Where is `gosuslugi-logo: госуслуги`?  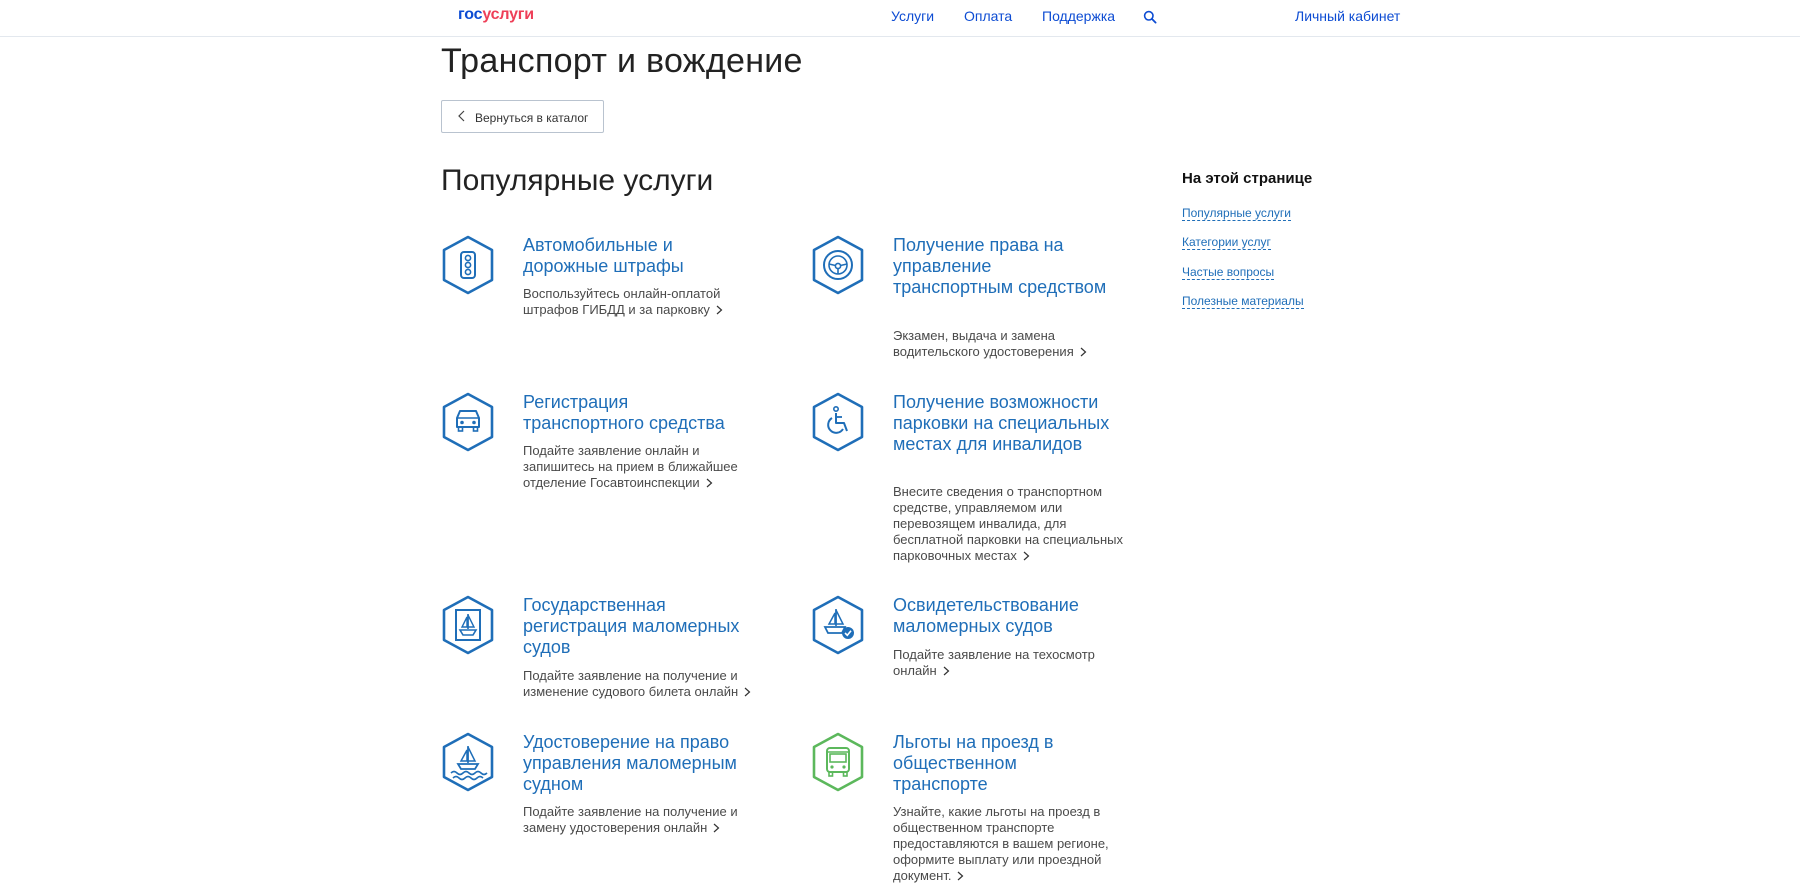 gosuslugi-logo: госуслуги is located at coordinates (496, 15).